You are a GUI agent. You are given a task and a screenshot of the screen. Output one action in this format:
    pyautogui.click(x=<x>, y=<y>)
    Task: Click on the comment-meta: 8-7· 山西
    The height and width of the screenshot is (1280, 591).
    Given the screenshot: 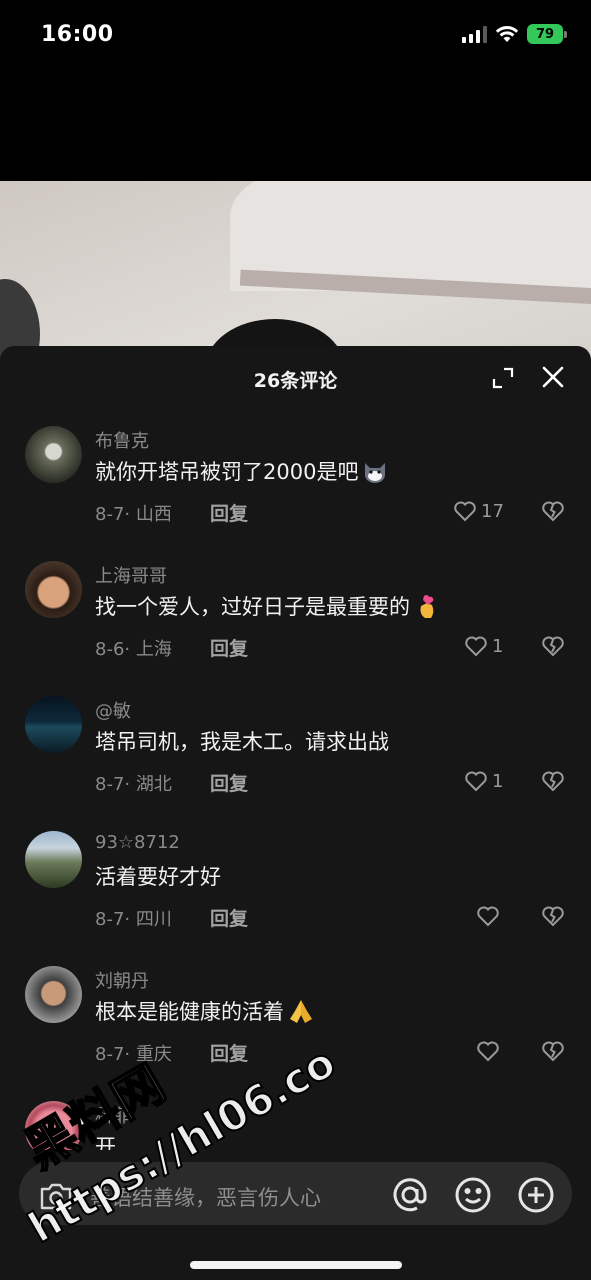 What is the action you would take?
    pyautogui.click(x=133, y=514)
    